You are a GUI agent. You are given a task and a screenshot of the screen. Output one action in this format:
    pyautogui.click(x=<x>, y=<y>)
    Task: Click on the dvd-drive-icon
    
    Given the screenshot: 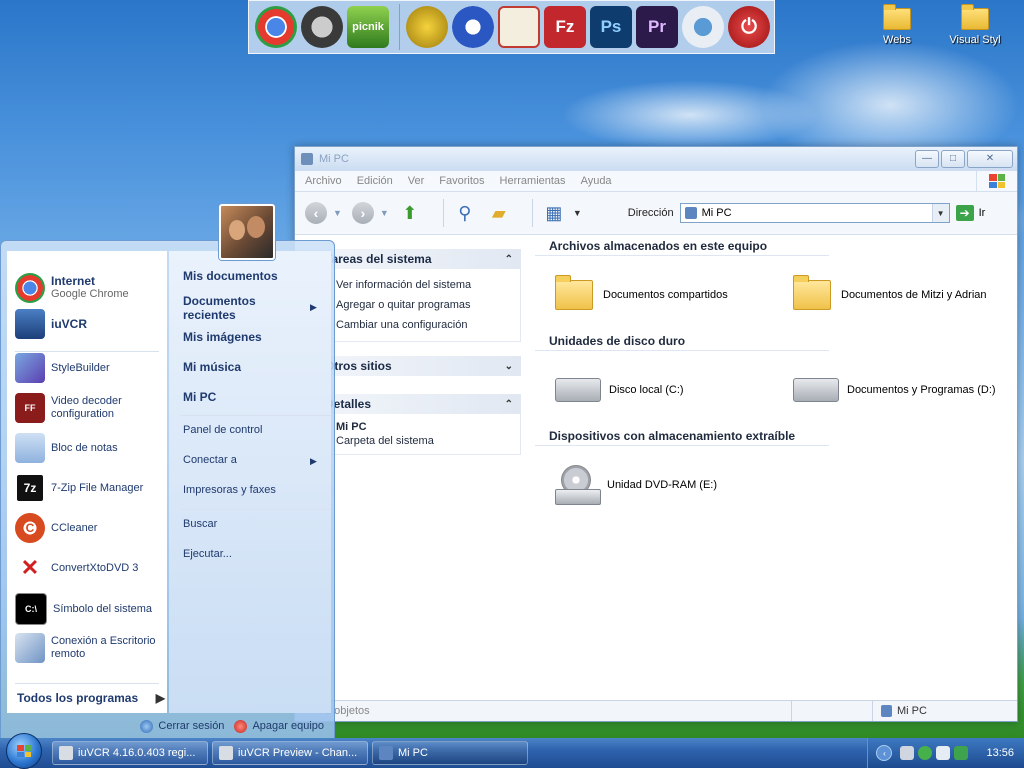 What is the action you would take?
    pyautogui.click(x=577, y=485)
    